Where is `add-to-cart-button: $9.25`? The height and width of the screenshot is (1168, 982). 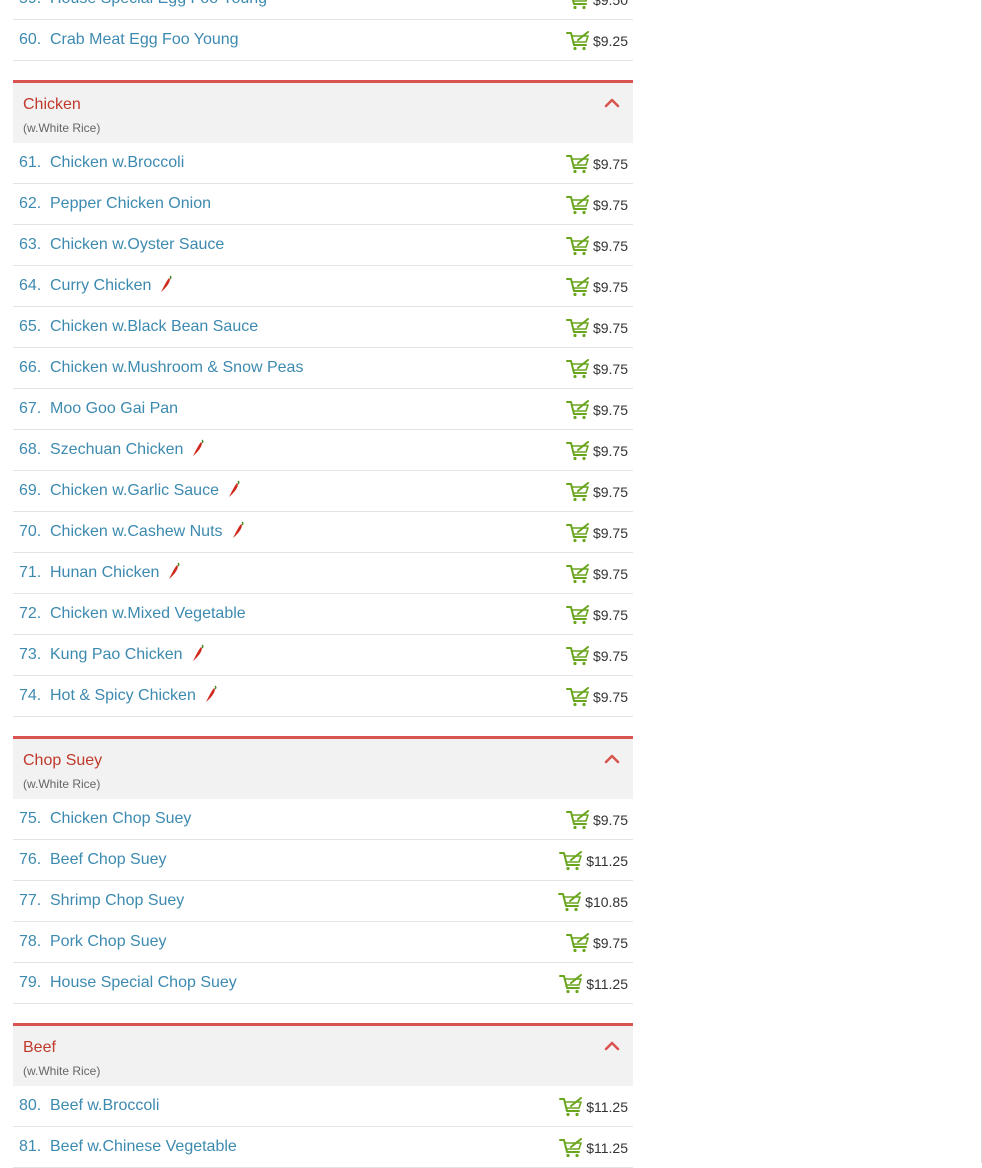 add-to-cart-button: $9.25 is located at coordinates (596, 41).